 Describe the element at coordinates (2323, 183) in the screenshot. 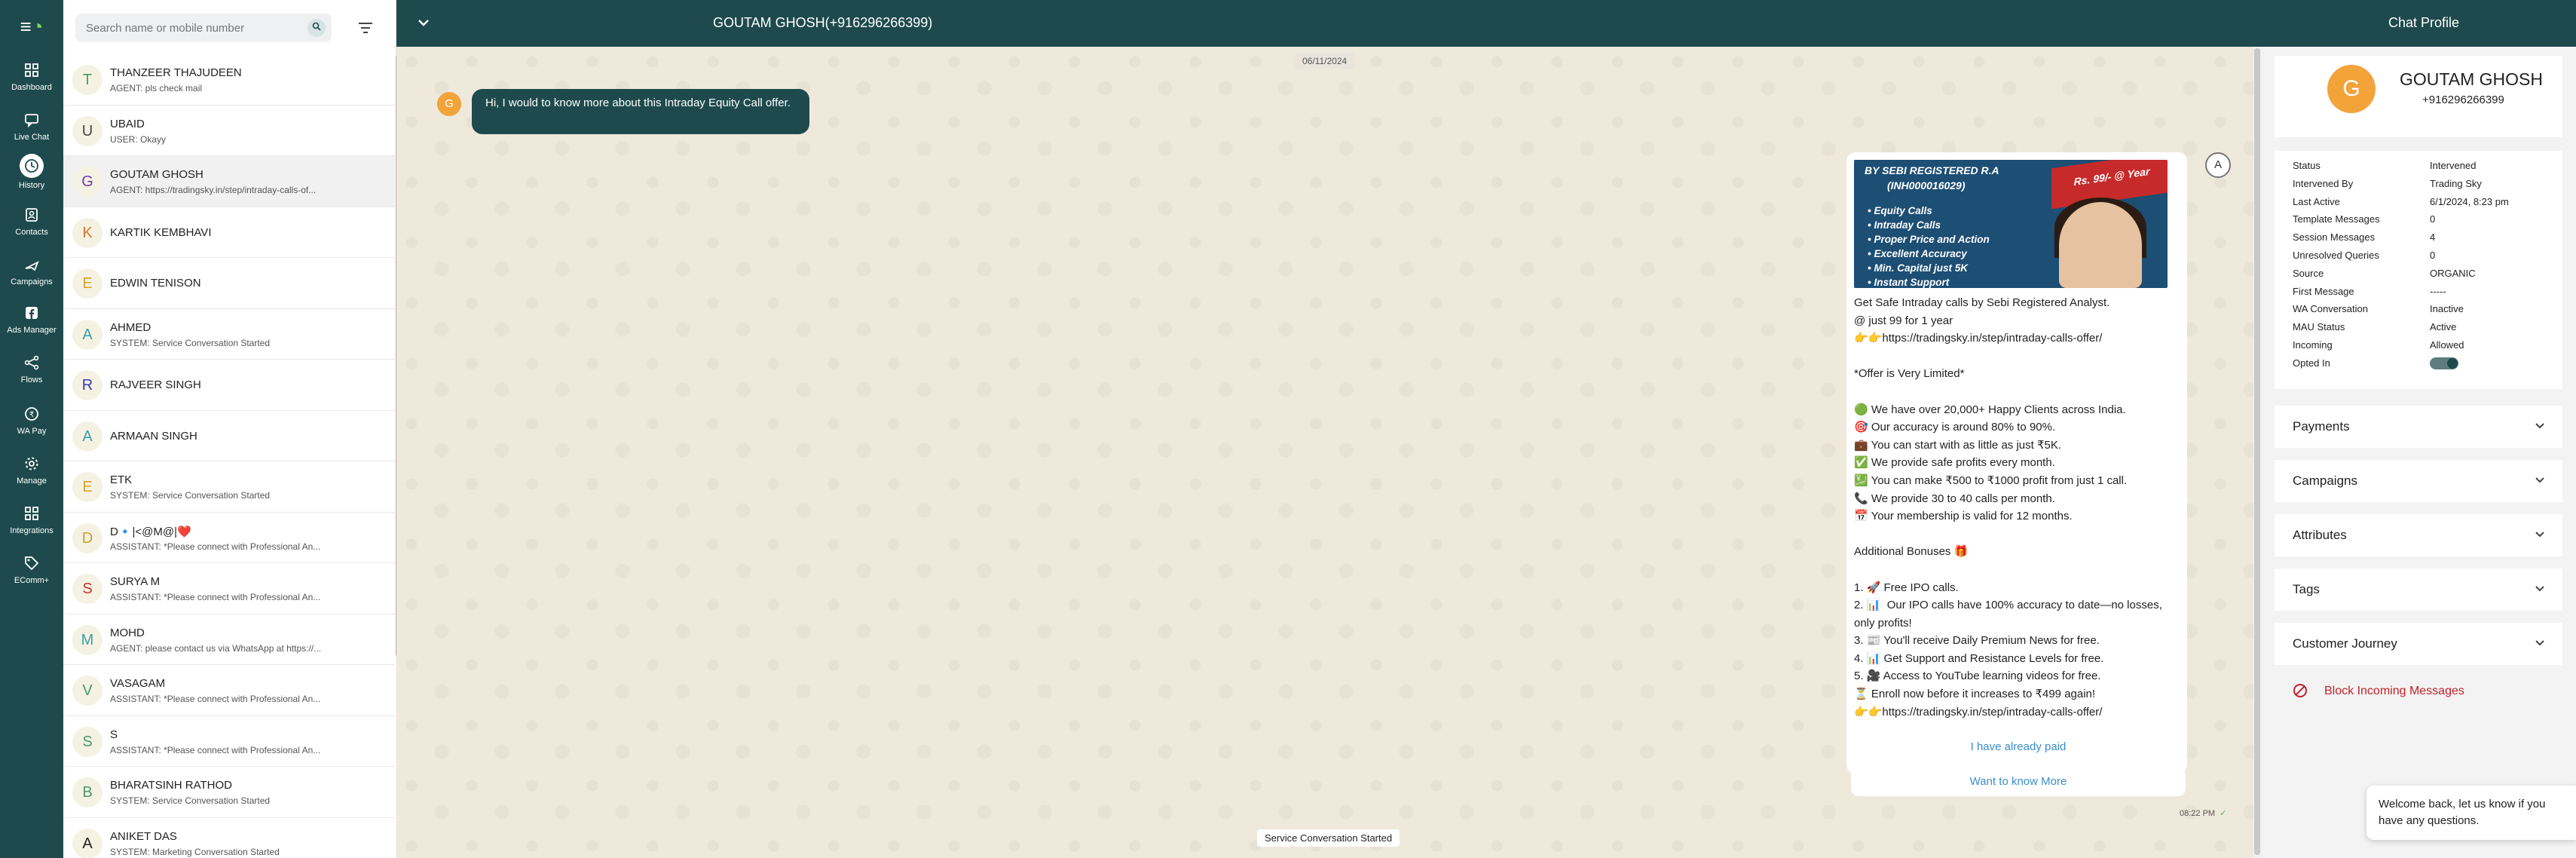

I see `profile-field-key: Intervened By` at that location.